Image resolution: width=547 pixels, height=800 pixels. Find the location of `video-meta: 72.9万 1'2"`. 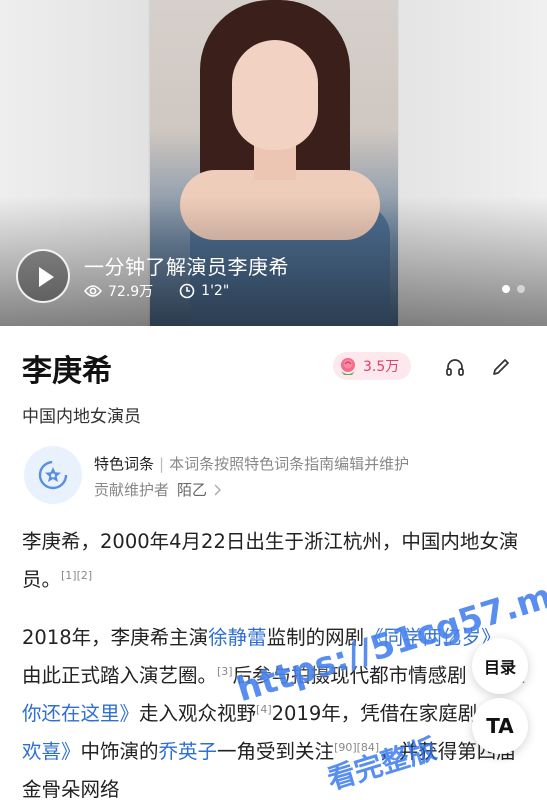

video-meta: 72.9万 1'2" is located at coordinates (169, 291).